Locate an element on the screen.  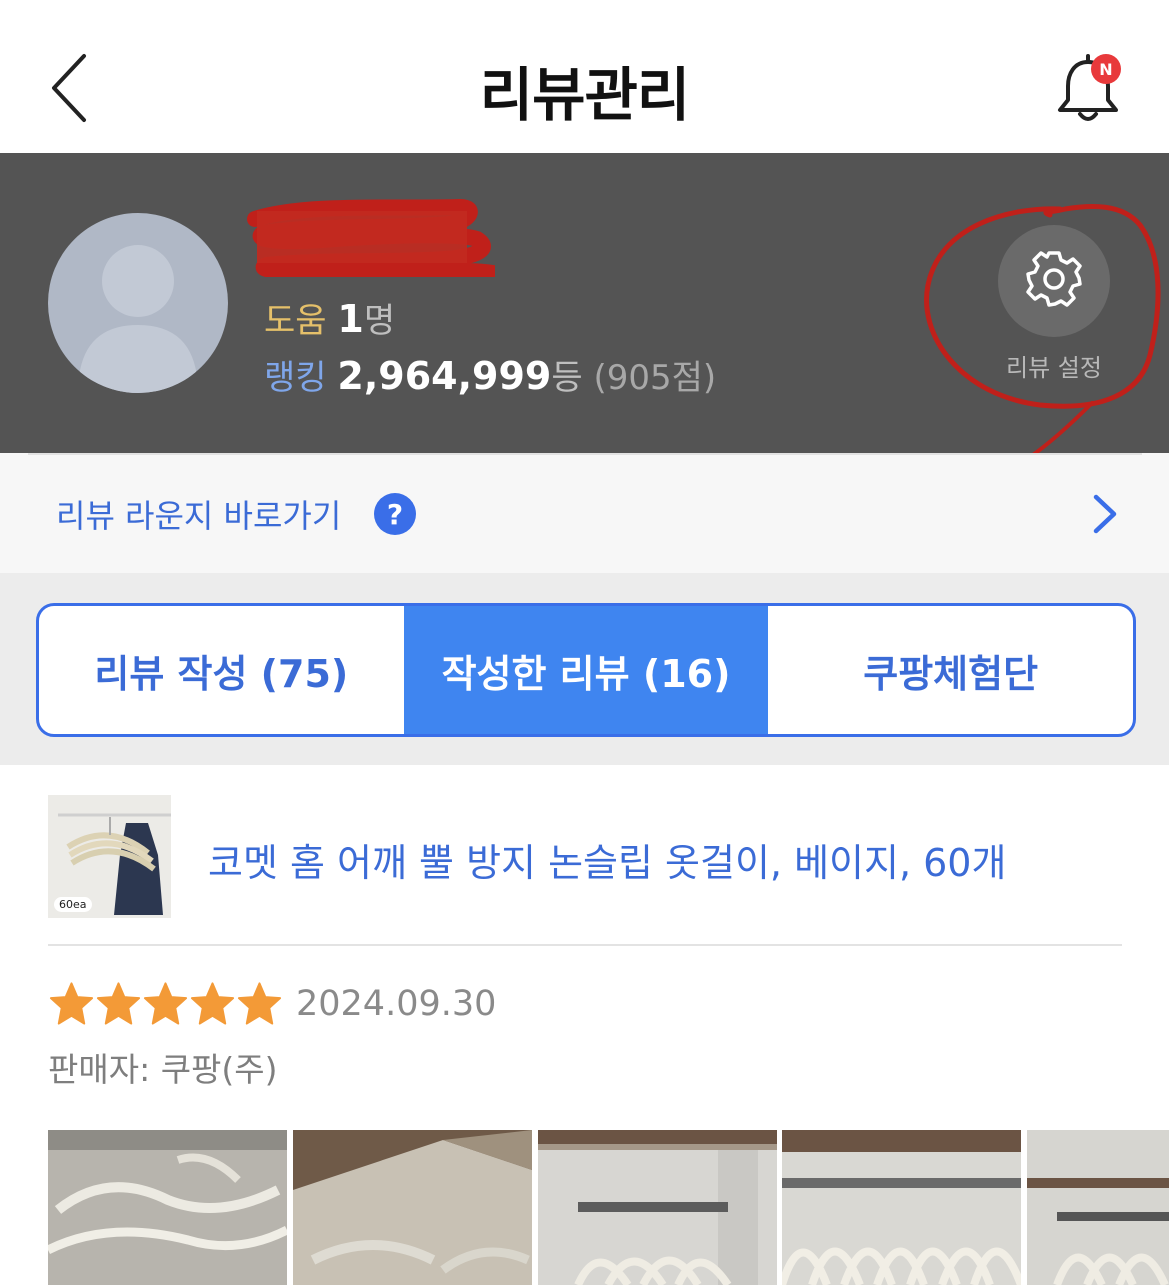
ranking-line: 랭킹 2,964,999등 (905점) is located at coordinates (490, 374).